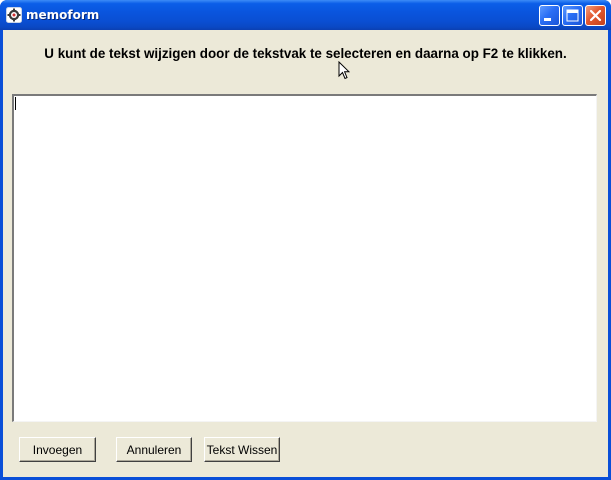 The height and width of the screenshot is (480, 611). I want to click on insert-button: Invoegen, so click(57, 449).